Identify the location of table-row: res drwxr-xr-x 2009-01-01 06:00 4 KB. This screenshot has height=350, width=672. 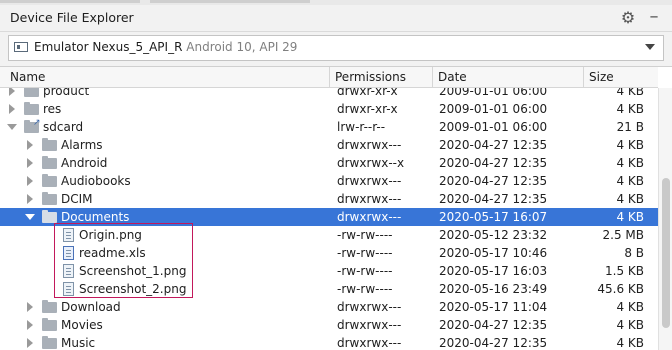
(329, 109).